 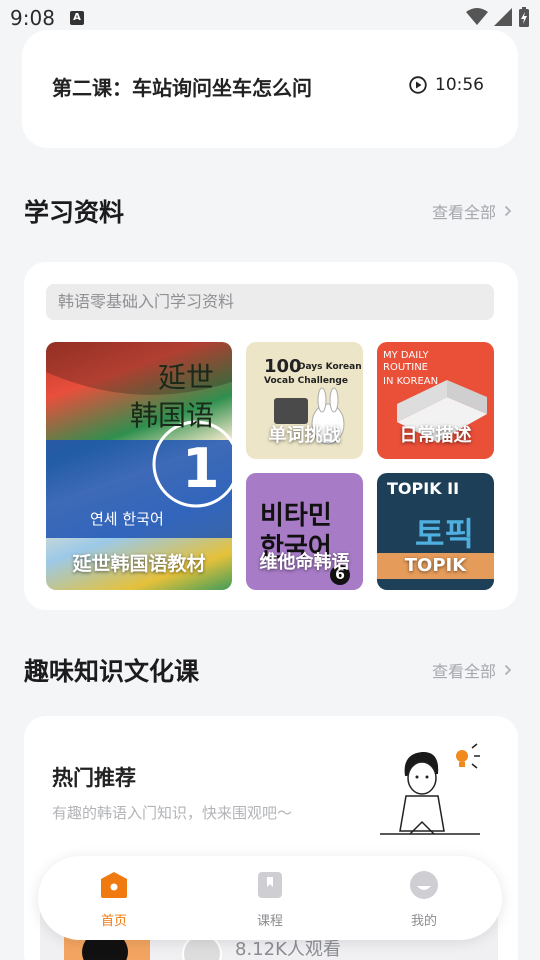 What do you see at coordinates (94, 778) in the screenshot?
I see `hot-recommend-title: 热门推荐` at bounding box center [94, 778].